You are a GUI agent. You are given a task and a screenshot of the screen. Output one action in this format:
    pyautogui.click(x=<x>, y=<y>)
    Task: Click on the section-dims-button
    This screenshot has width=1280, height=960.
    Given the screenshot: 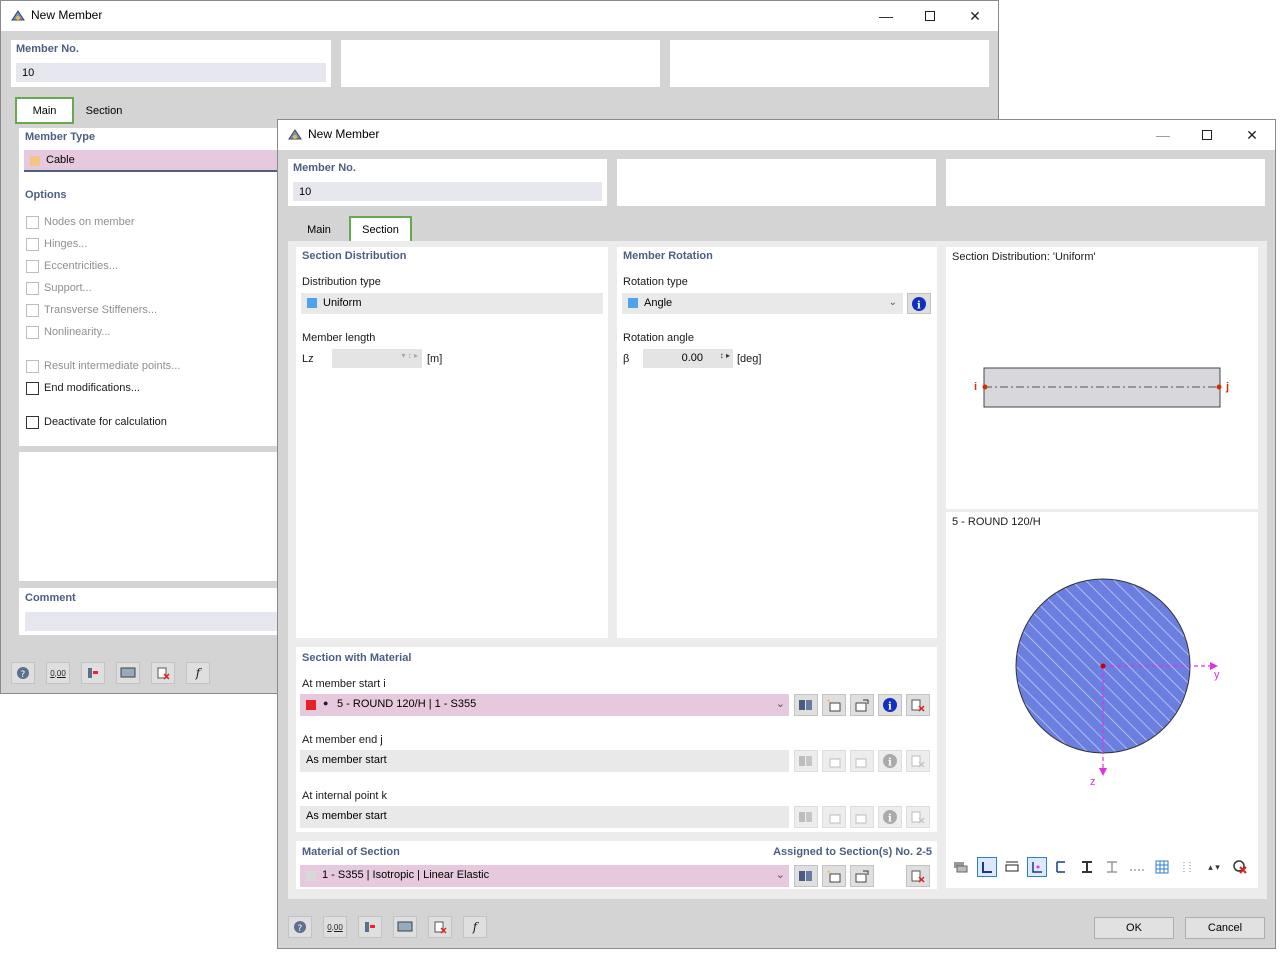 What is the action you would take?
    pyautogui.click(x=987, y=867)
    